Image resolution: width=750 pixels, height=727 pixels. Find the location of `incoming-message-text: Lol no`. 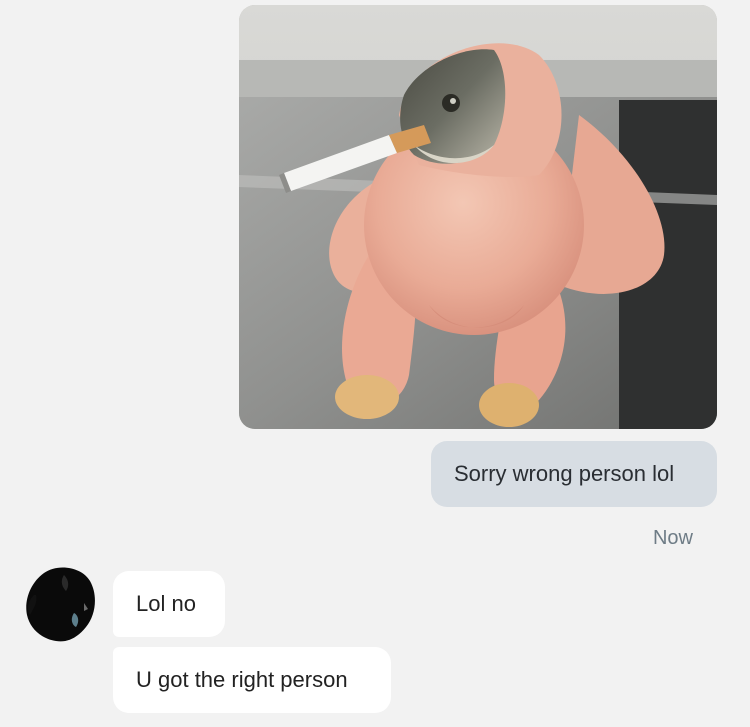

incoming-message-text: Lol no is located at coordinates (166, 603).